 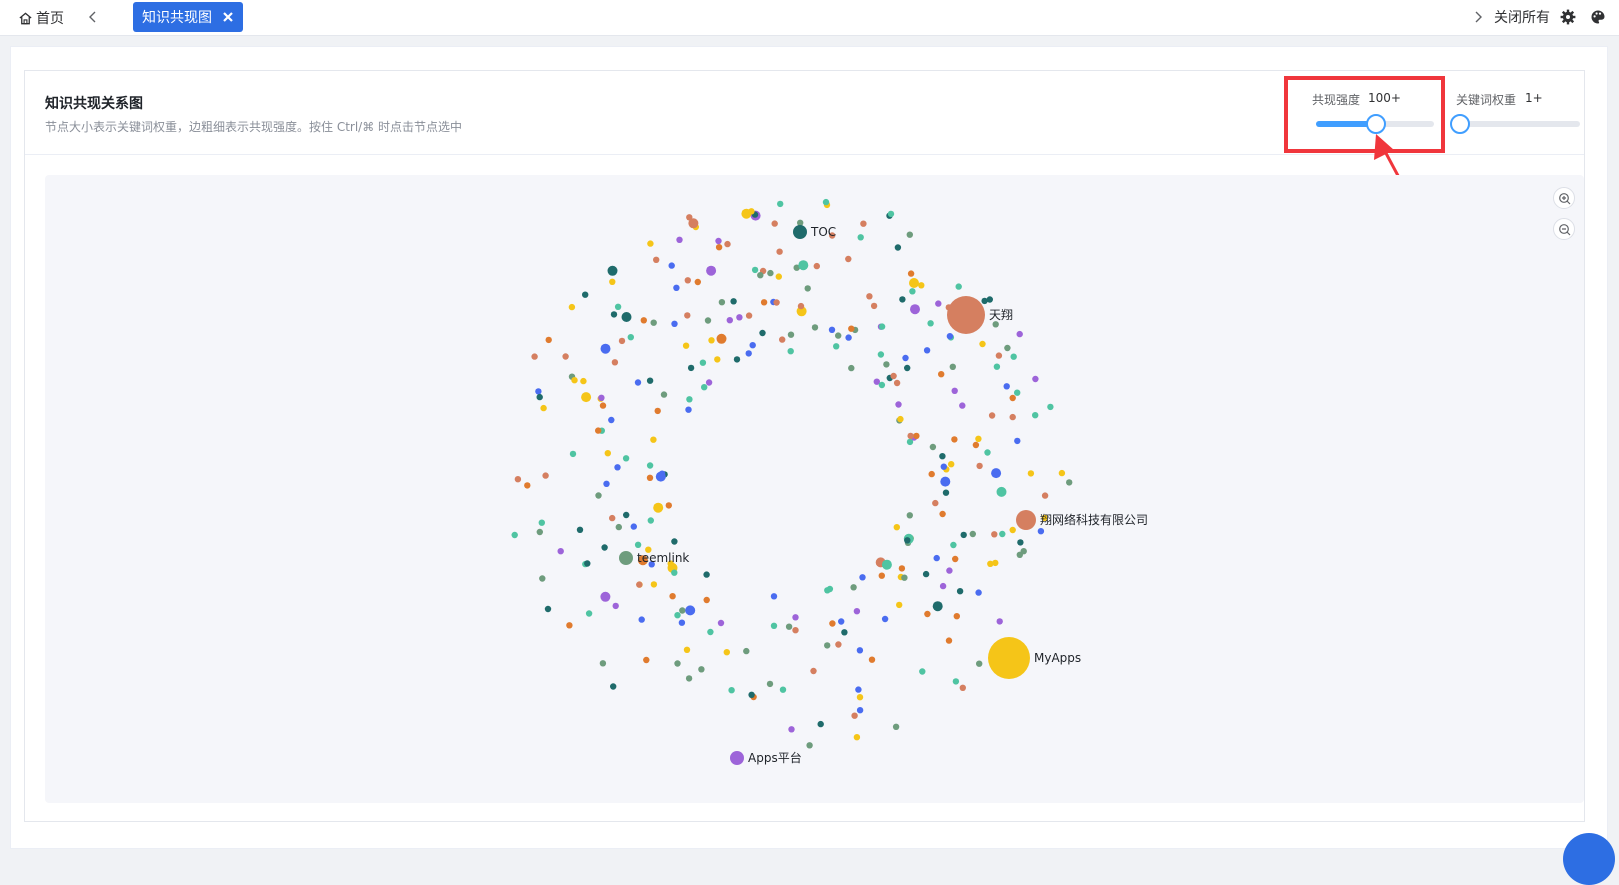 I want to click on chevron-left-icon, so click(x=93, y=17).